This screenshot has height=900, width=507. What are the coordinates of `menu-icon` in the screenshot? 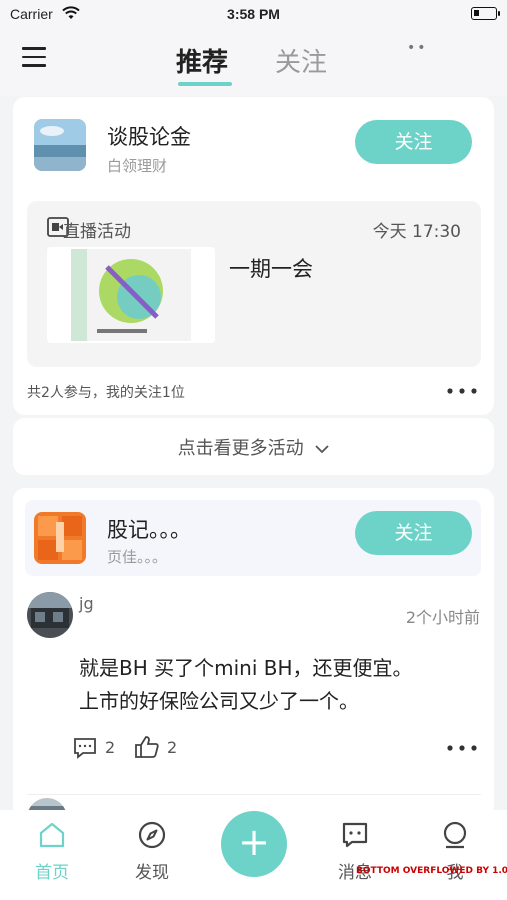 It's located at (34, 57).